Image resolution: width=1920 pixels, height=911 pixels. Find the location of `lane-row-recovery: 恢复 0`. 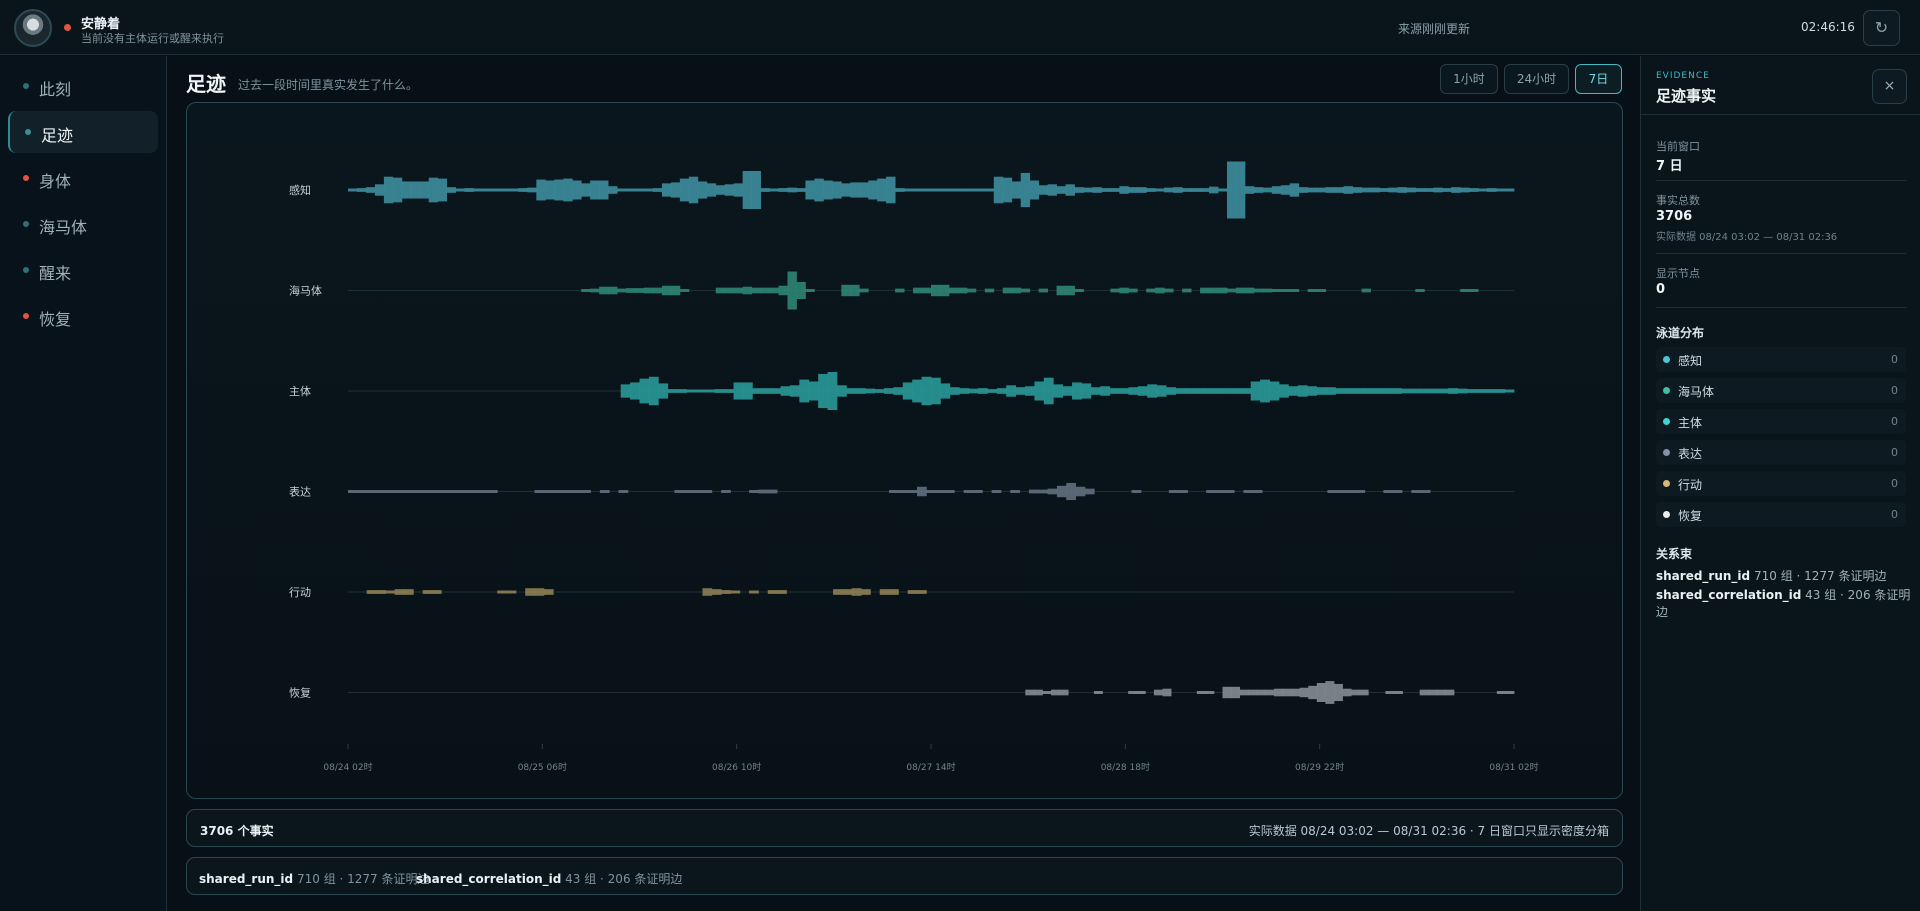

lane-row-recovery: 恢复 0 is located at coordinates (1781, 514).